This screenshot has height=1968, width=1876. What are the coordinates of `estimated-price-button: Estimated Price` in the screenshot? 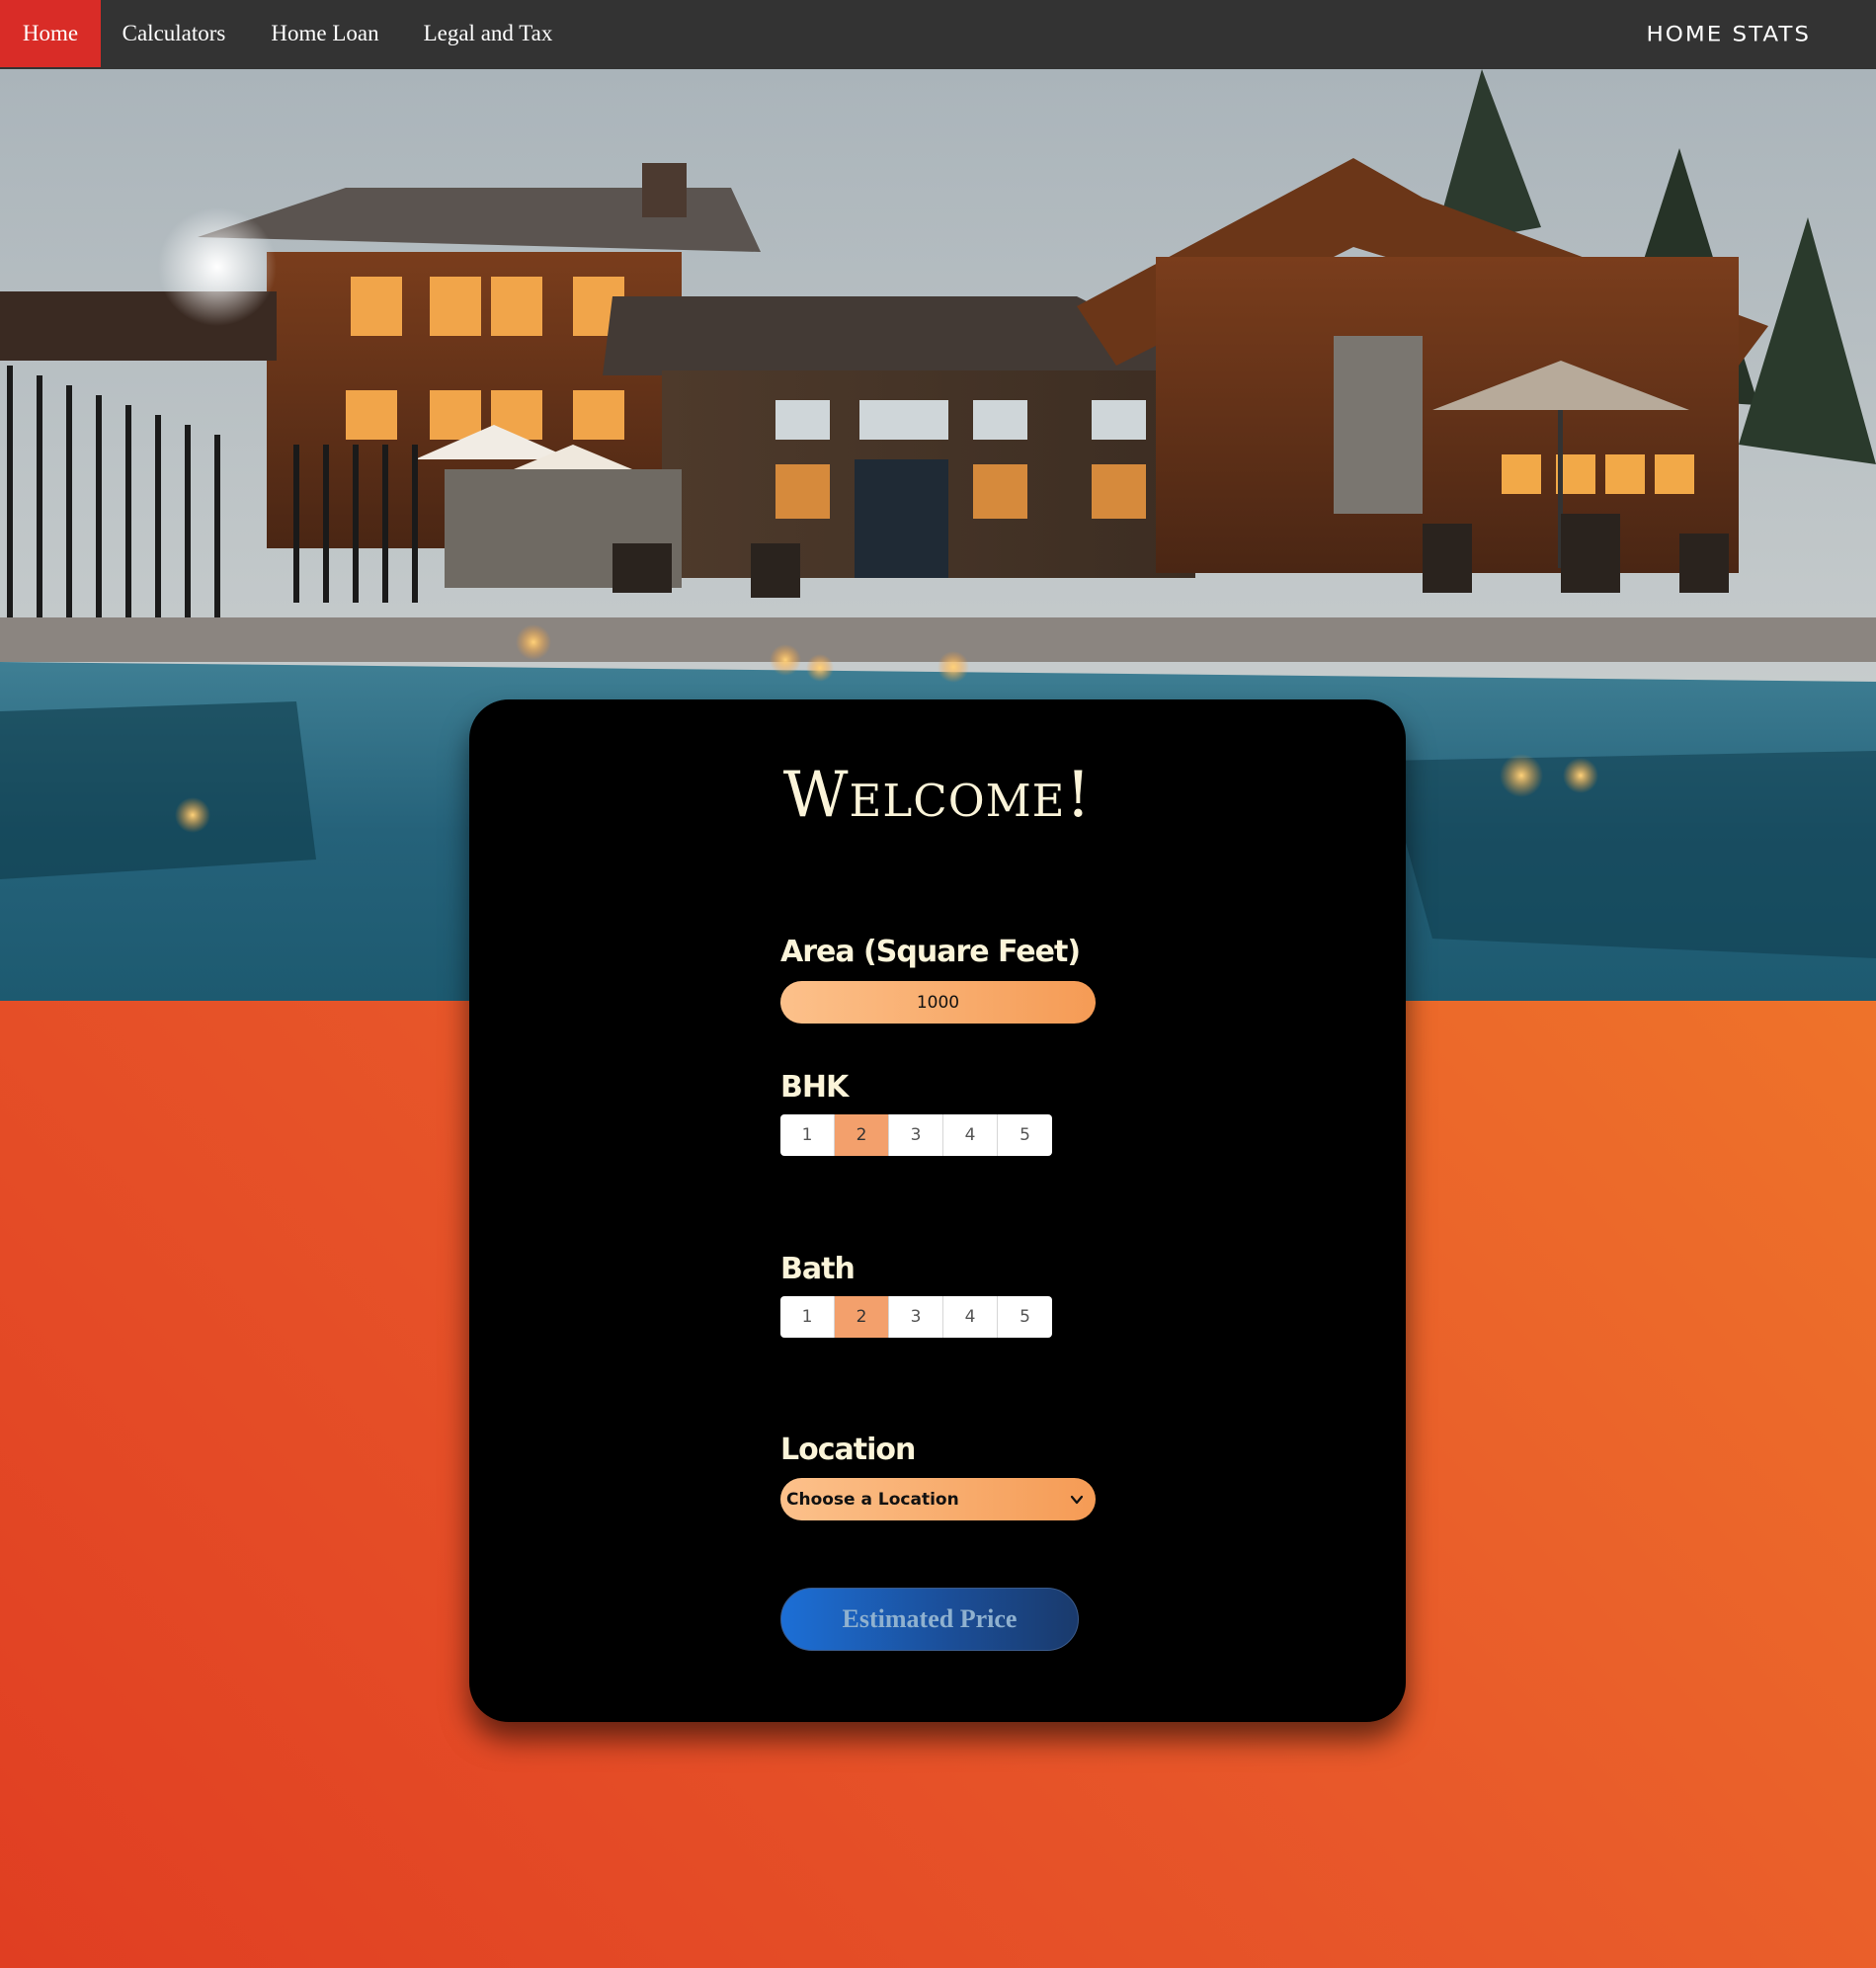 It's located at (929, 1619).